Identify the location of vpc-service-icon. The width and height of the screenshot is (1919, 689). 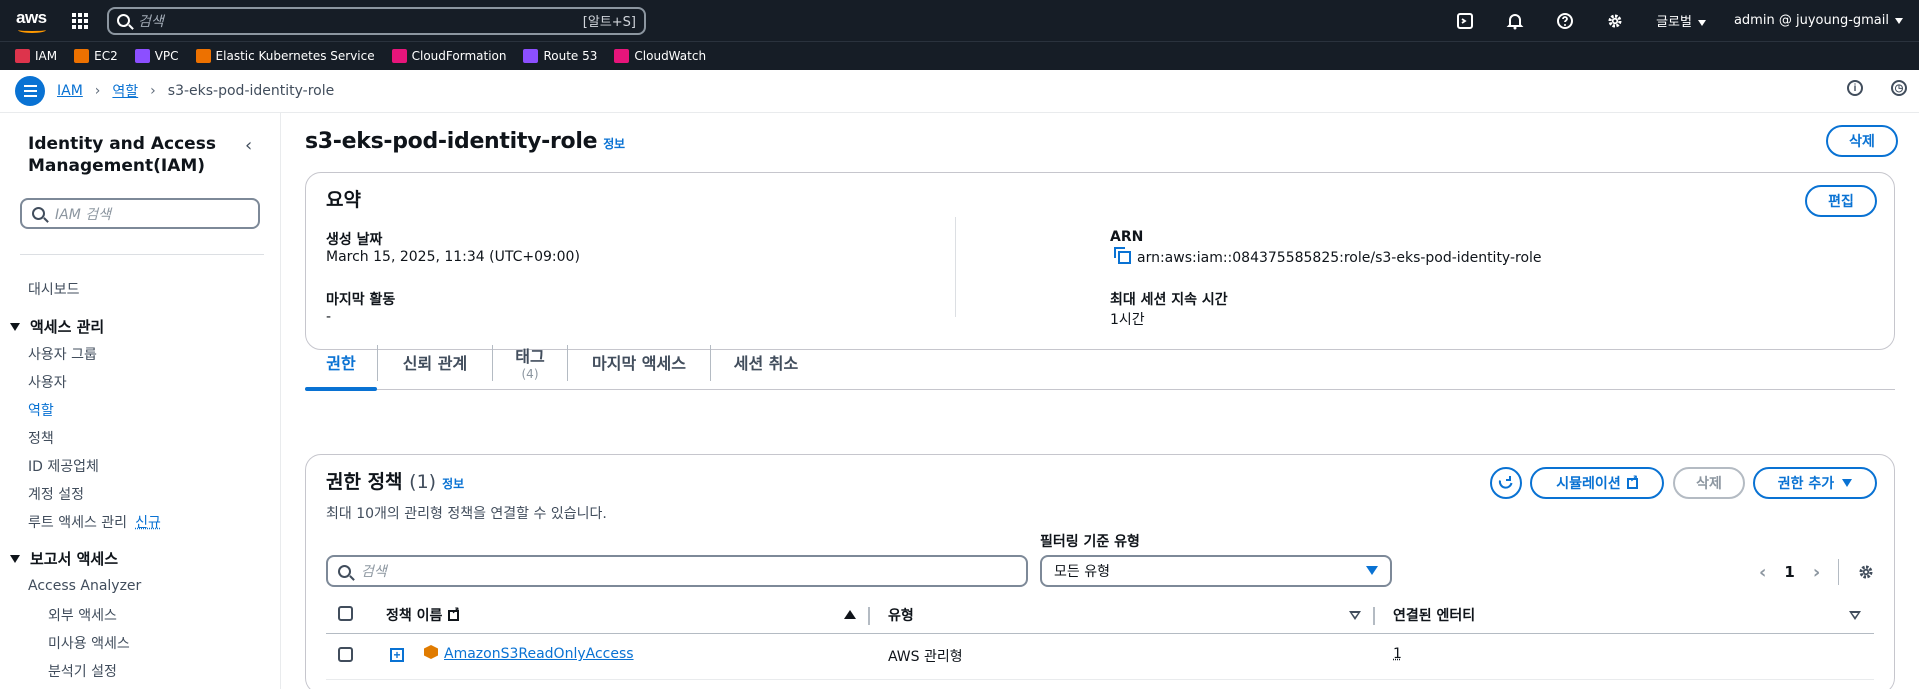
(142, 56).